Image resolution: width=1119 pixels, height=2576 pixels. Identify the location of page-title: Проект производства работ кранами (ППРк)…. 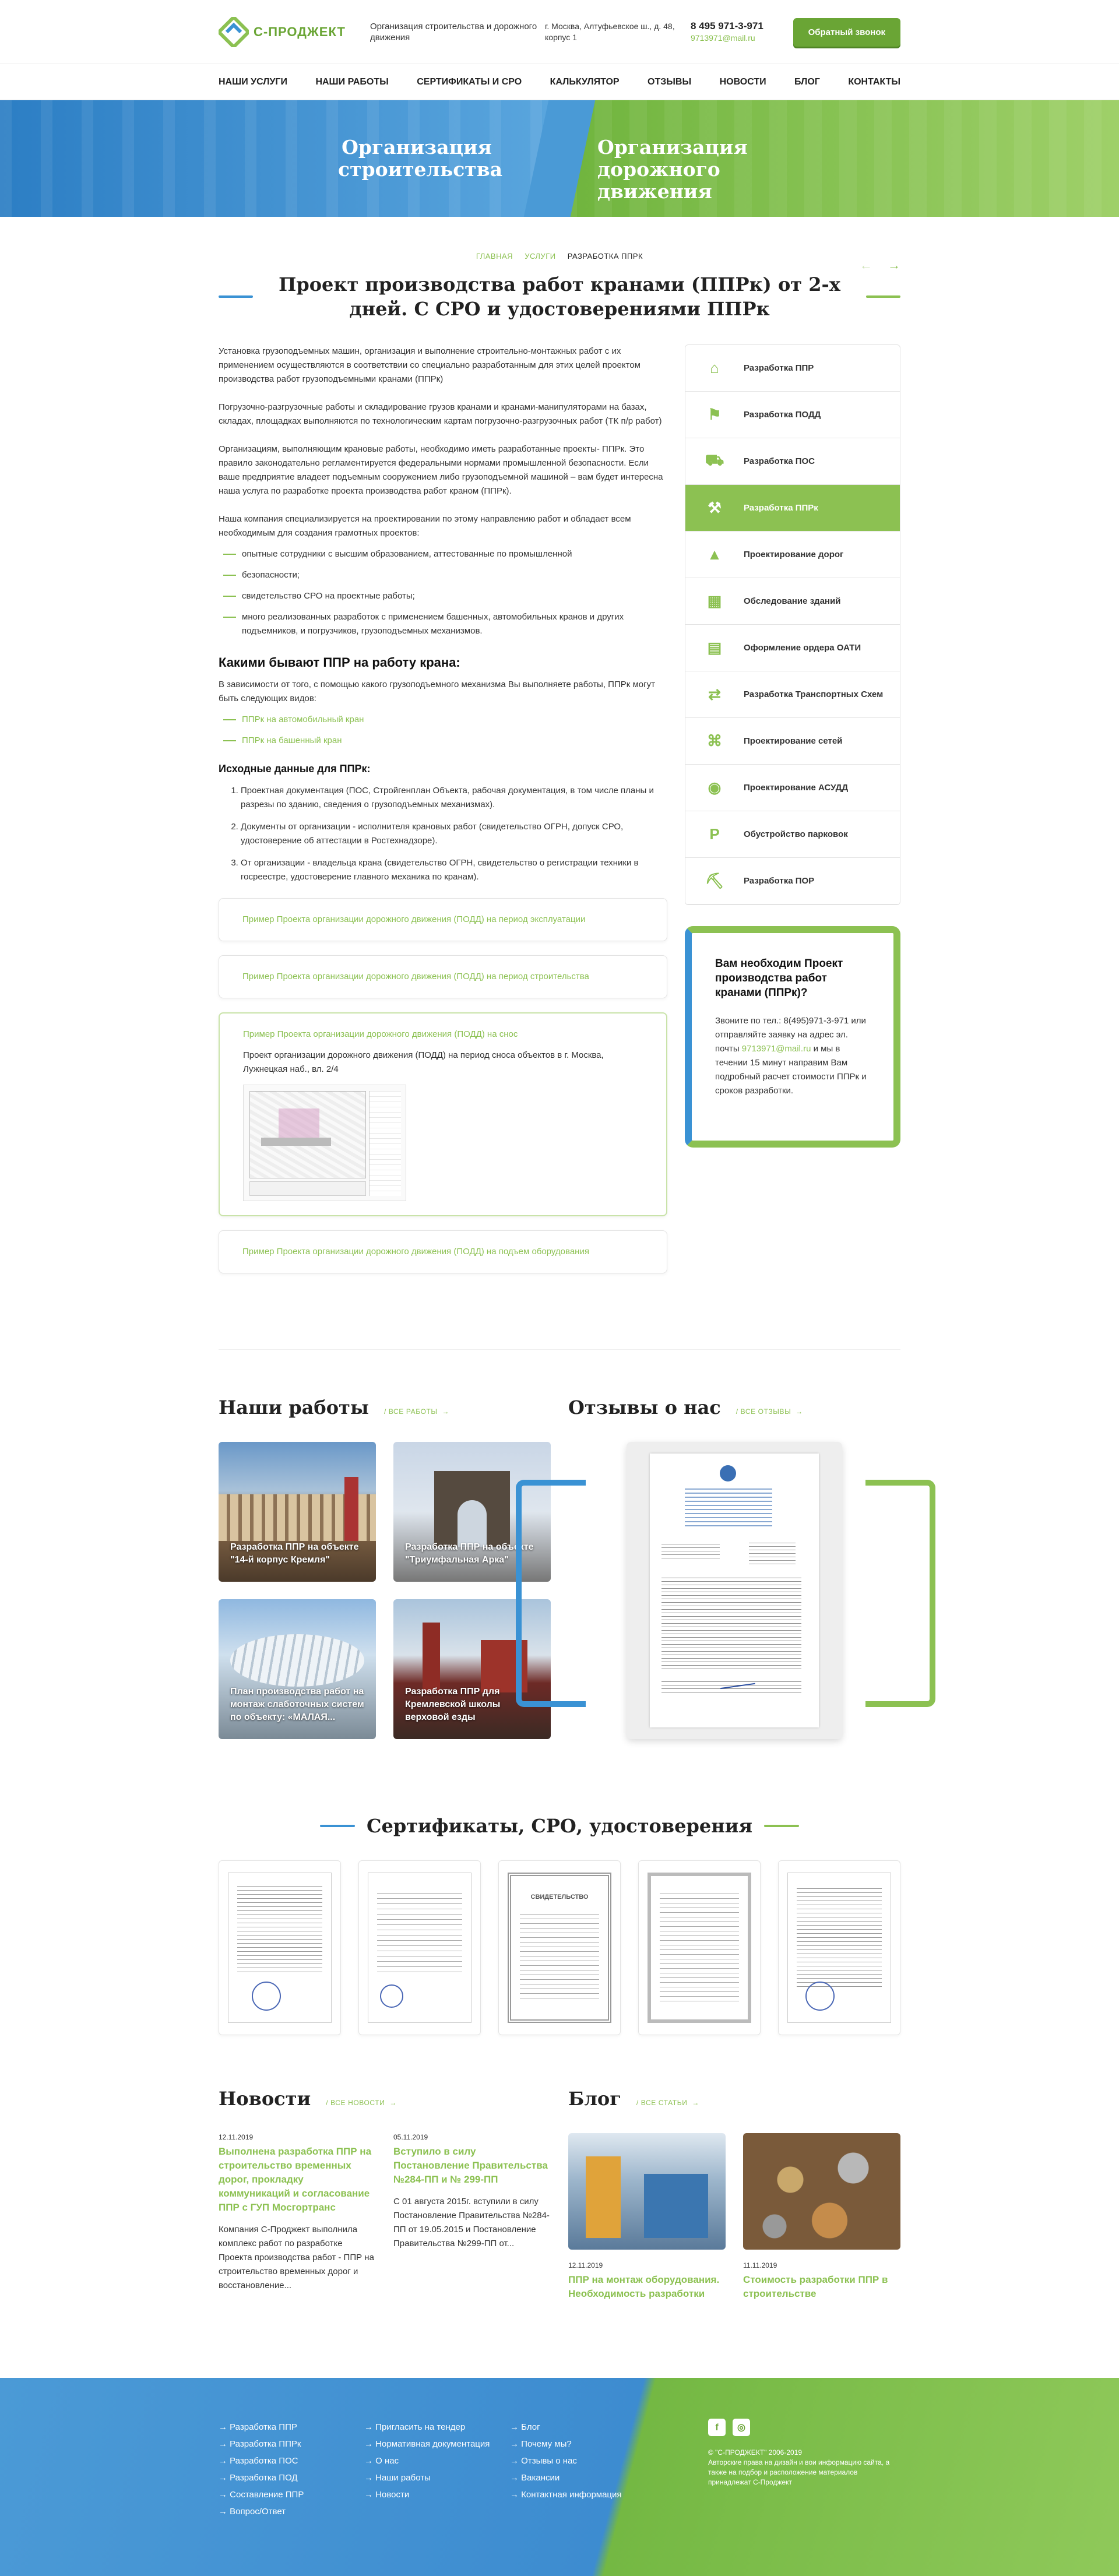
(559, 297).